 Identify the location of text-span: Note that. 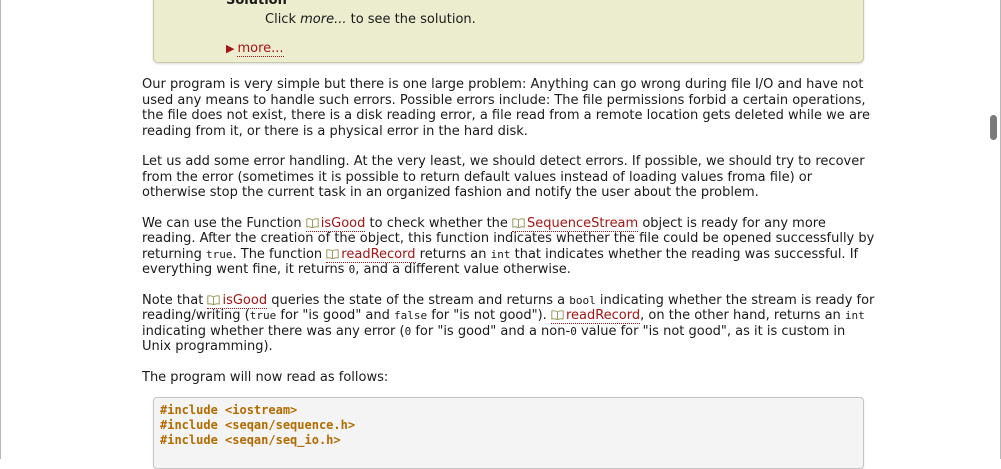
(175, 300).